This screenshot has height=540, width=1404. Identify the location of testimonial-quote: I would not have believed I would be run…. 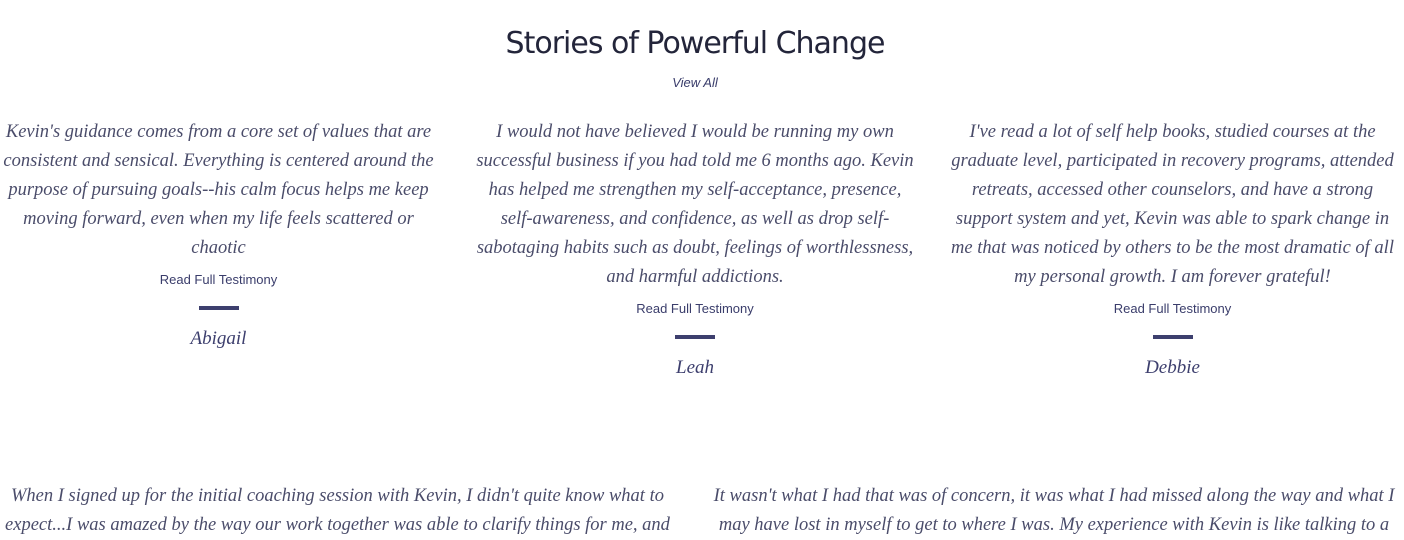
(695, 204).